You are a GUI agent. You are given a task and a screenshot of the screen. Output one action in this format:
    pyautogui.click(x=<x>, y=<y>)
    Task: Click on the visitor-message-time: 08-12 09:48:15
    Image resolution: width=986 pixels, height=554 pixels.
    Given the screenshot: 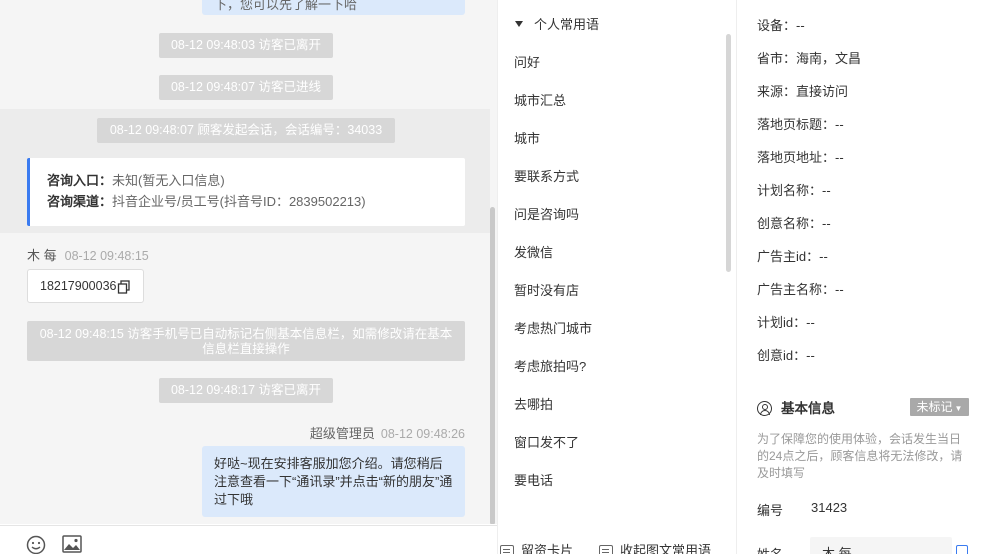 What is the action you would take?
    pyautogui.click(x=106, y=256)
    